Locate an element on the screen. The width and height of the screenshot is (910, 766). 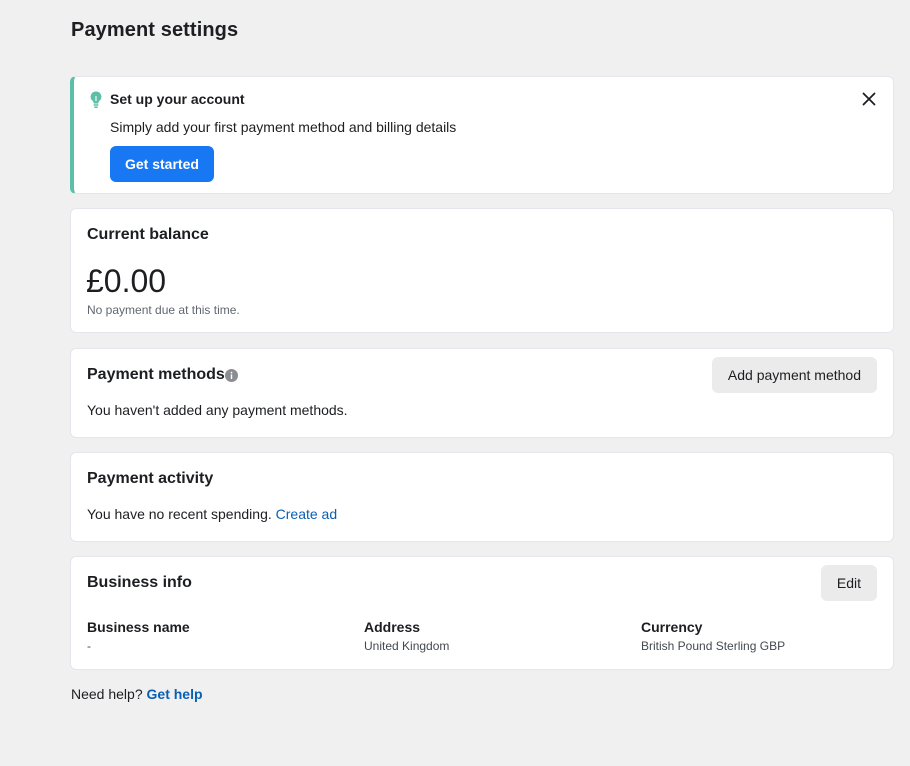
payment-methods-empty-text: You haven't added any payment methods. is located at coordinates (217, 410).